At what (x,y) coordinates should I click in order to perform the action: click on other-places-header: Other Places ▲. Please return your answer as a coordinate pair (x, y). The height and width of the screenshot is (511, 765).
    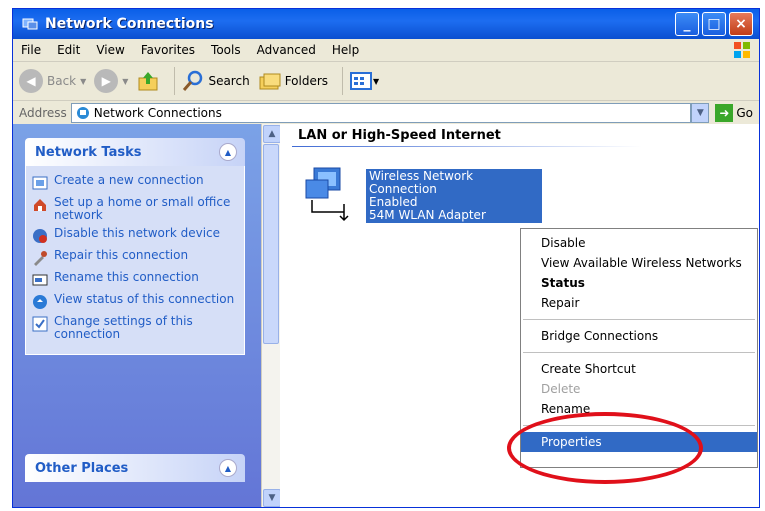
    Looking at the image, I should click on (135, 468).